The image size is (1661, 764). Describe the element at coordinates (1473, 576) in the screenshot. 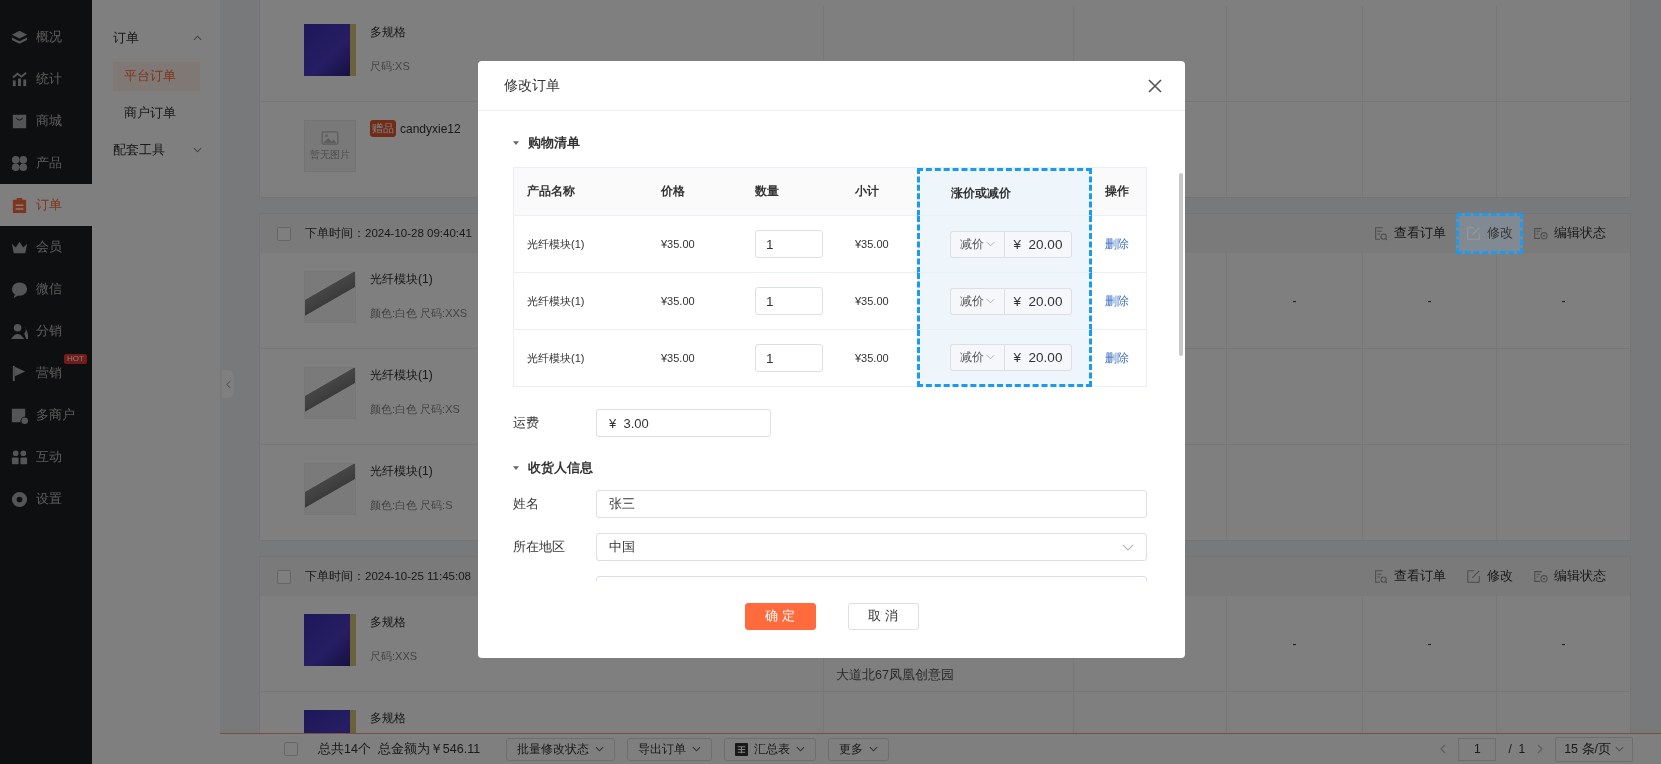

I see `edit-icon` at that location.